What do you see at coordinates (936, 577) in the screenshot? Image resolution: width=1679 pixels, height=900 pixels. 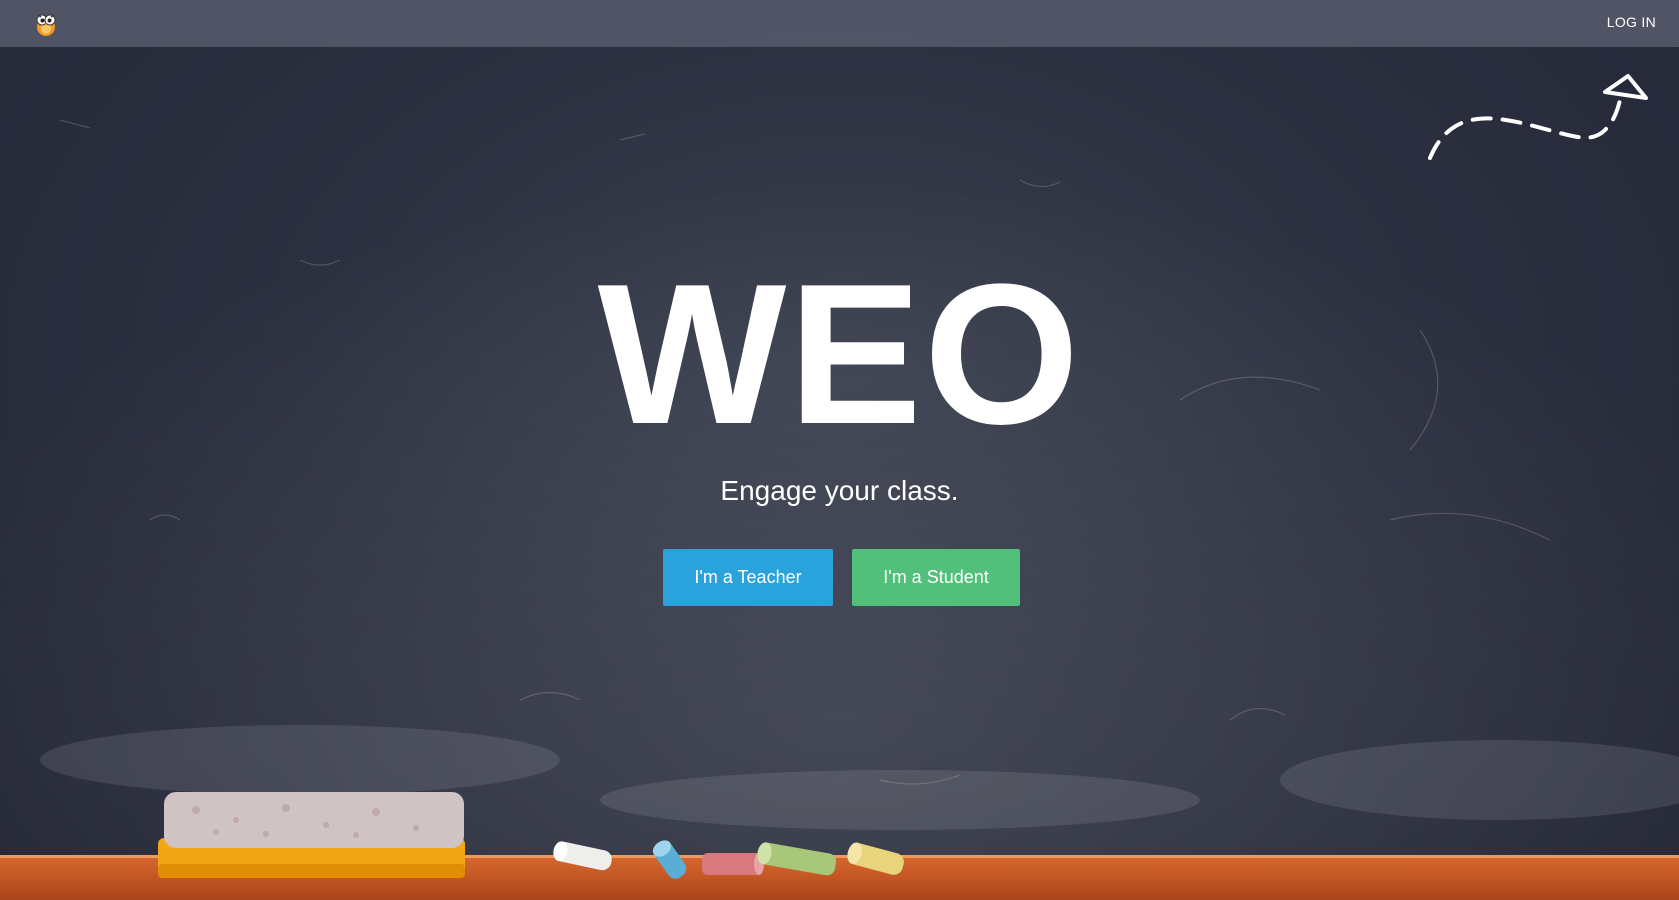 I see `student-button: I'm a Student` at bounding box center [936, 577].